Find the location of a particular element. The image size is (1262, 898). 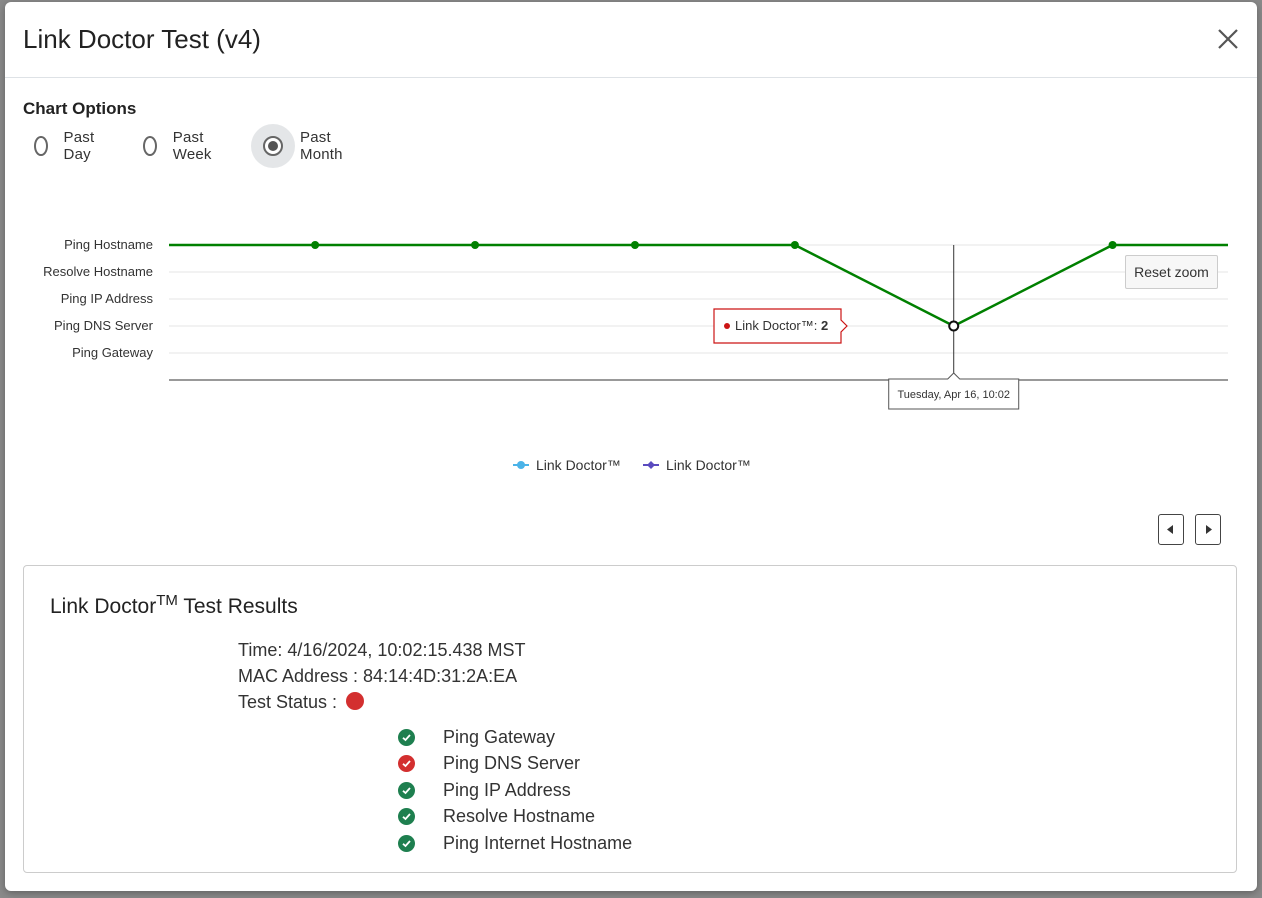

check-fail-icon is located at coordinates (406, 763).